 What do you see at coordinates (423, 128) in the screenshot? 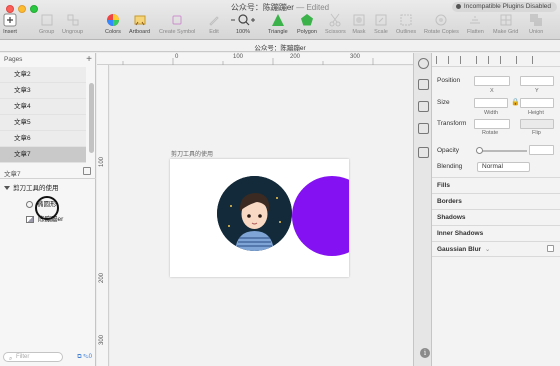
I see `symbols-tab-icon` at bounding box center [423, 128].